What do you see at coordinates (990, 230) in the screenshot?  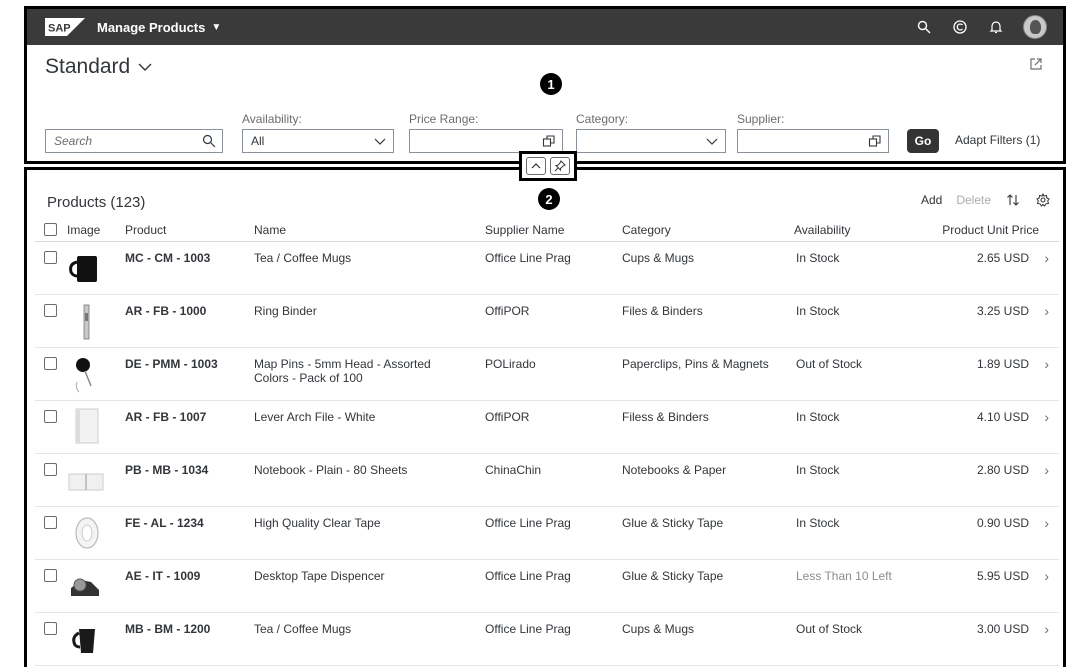 I see `column-header-price: Product Unit Price` at bounding box center [990, 230].